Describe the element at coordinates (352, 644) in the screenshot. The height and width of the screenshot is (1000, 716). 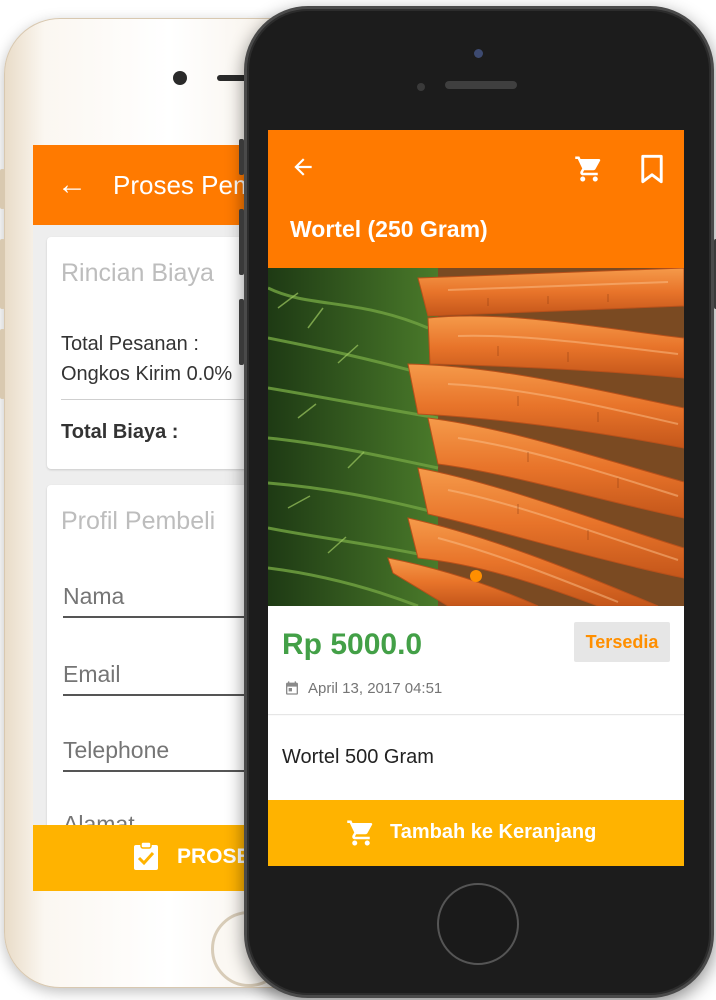
I see `product-price: Rp 5000.0` at that location.